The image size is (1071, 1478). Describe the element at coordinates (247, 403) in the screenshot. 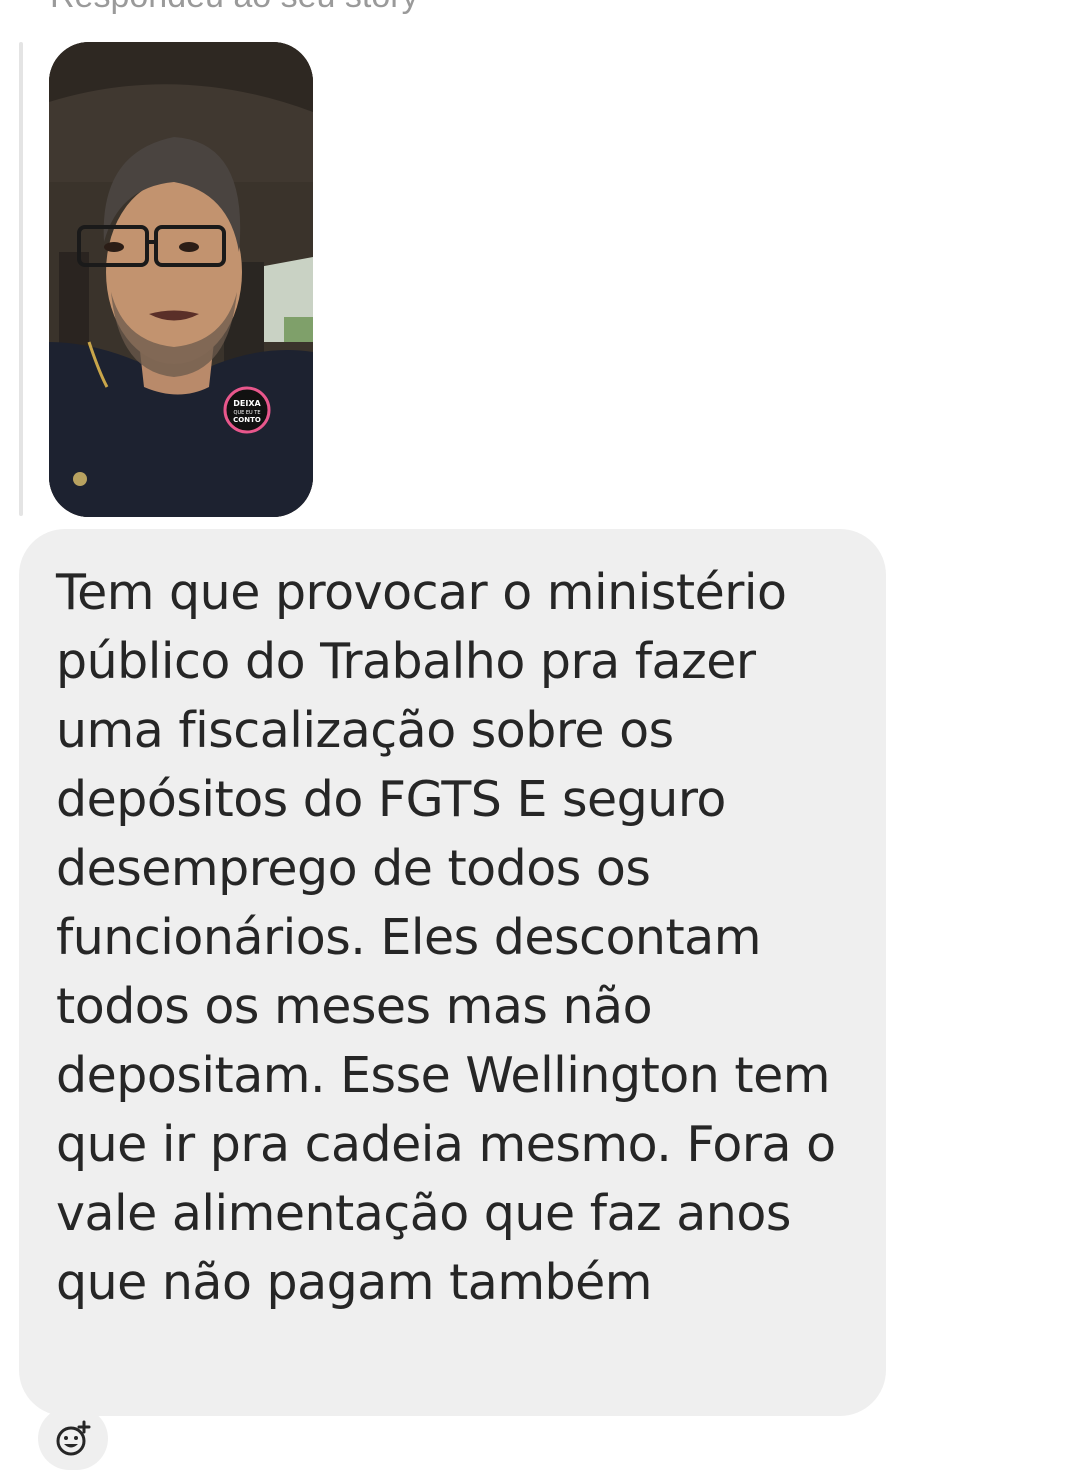

I see `svg-text: DEIXA` at that location.